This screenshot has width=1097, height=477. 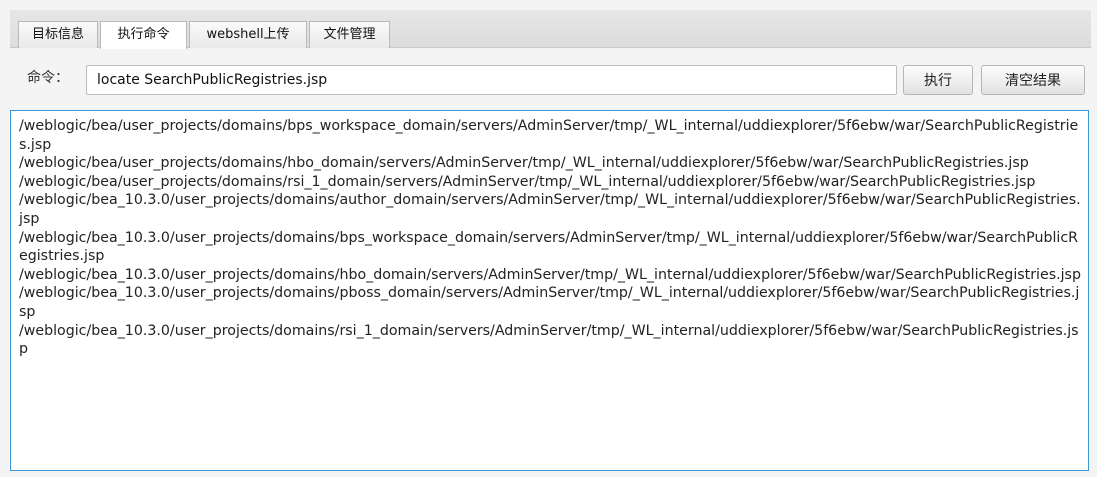 What do you see at coordinates (58, 34) in the screenshot?
I see `tab-target-info: 目标信息` at bounding box center [58, 34].